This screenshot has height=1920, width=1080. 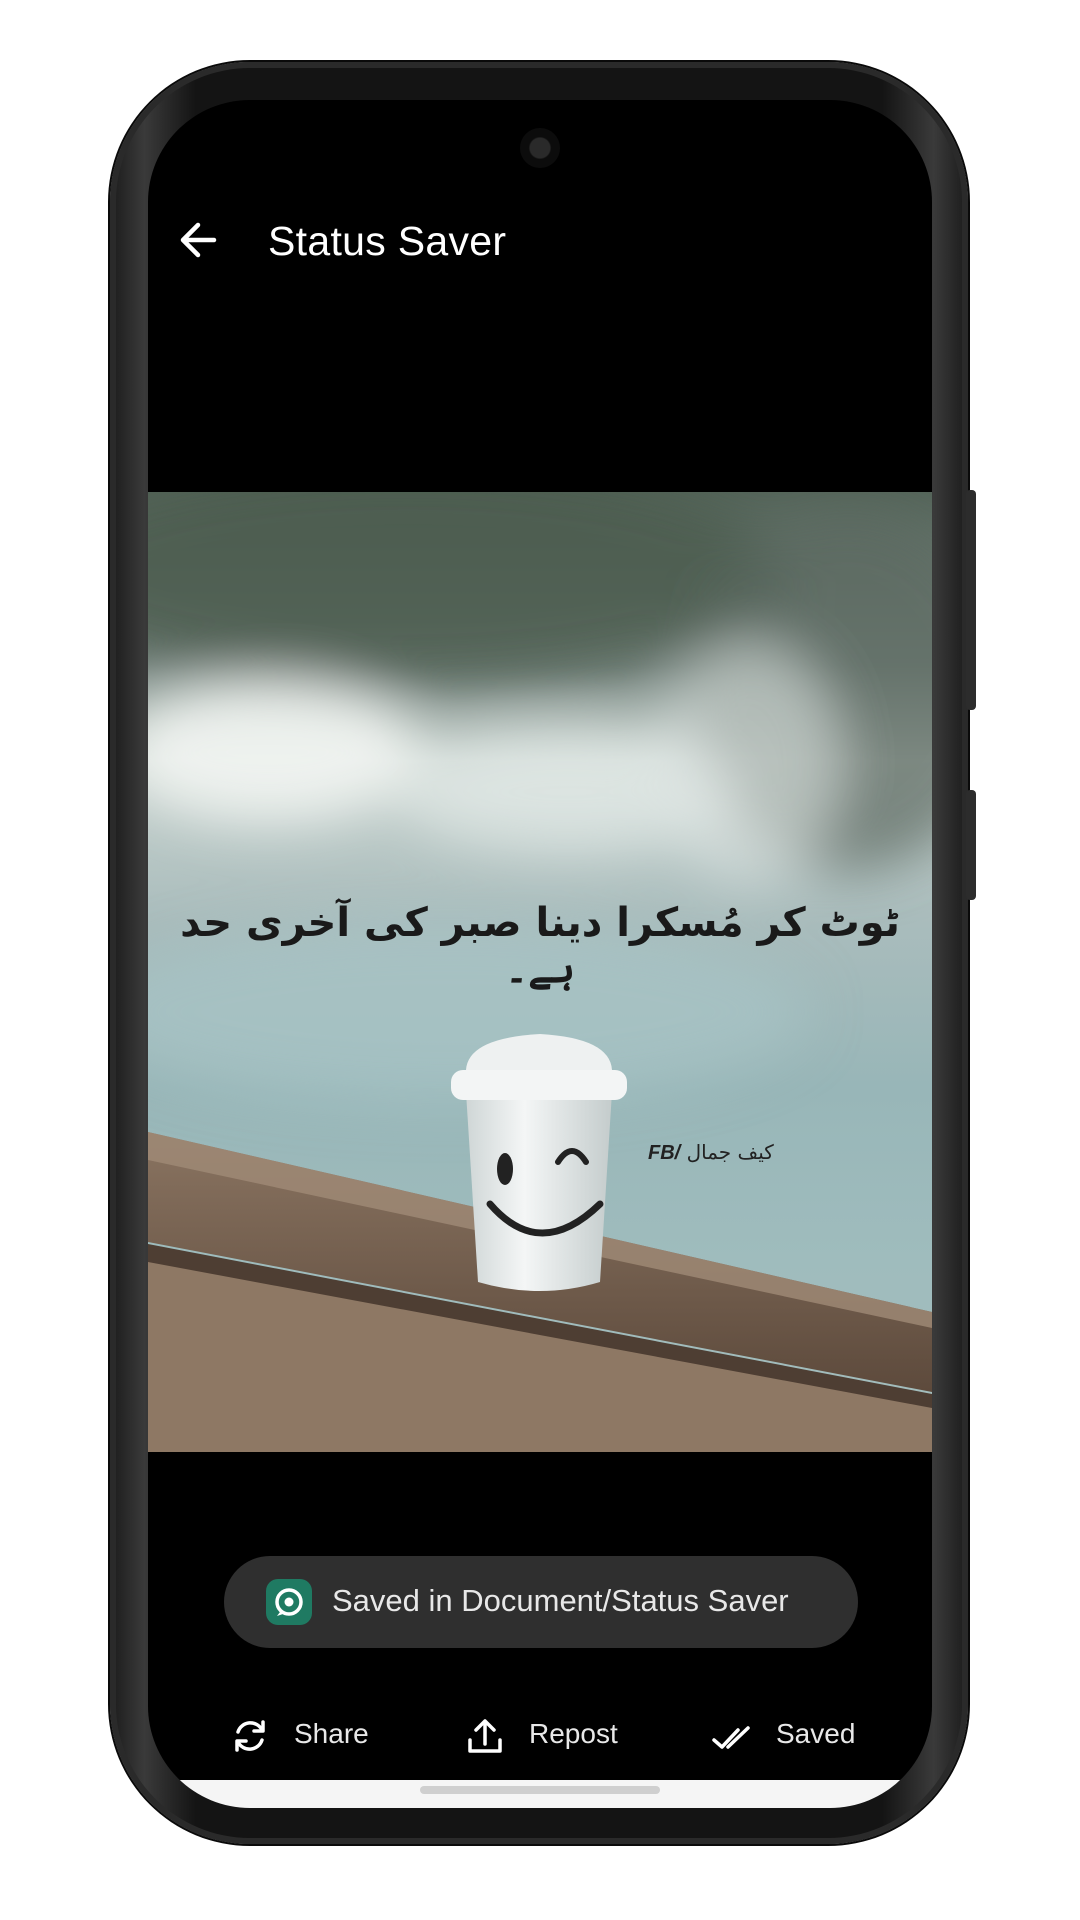 What do you see at coordinates (573, 1733) in the screenshot?
I see `repost-label: Repost` at bounding box center [573, 1733].